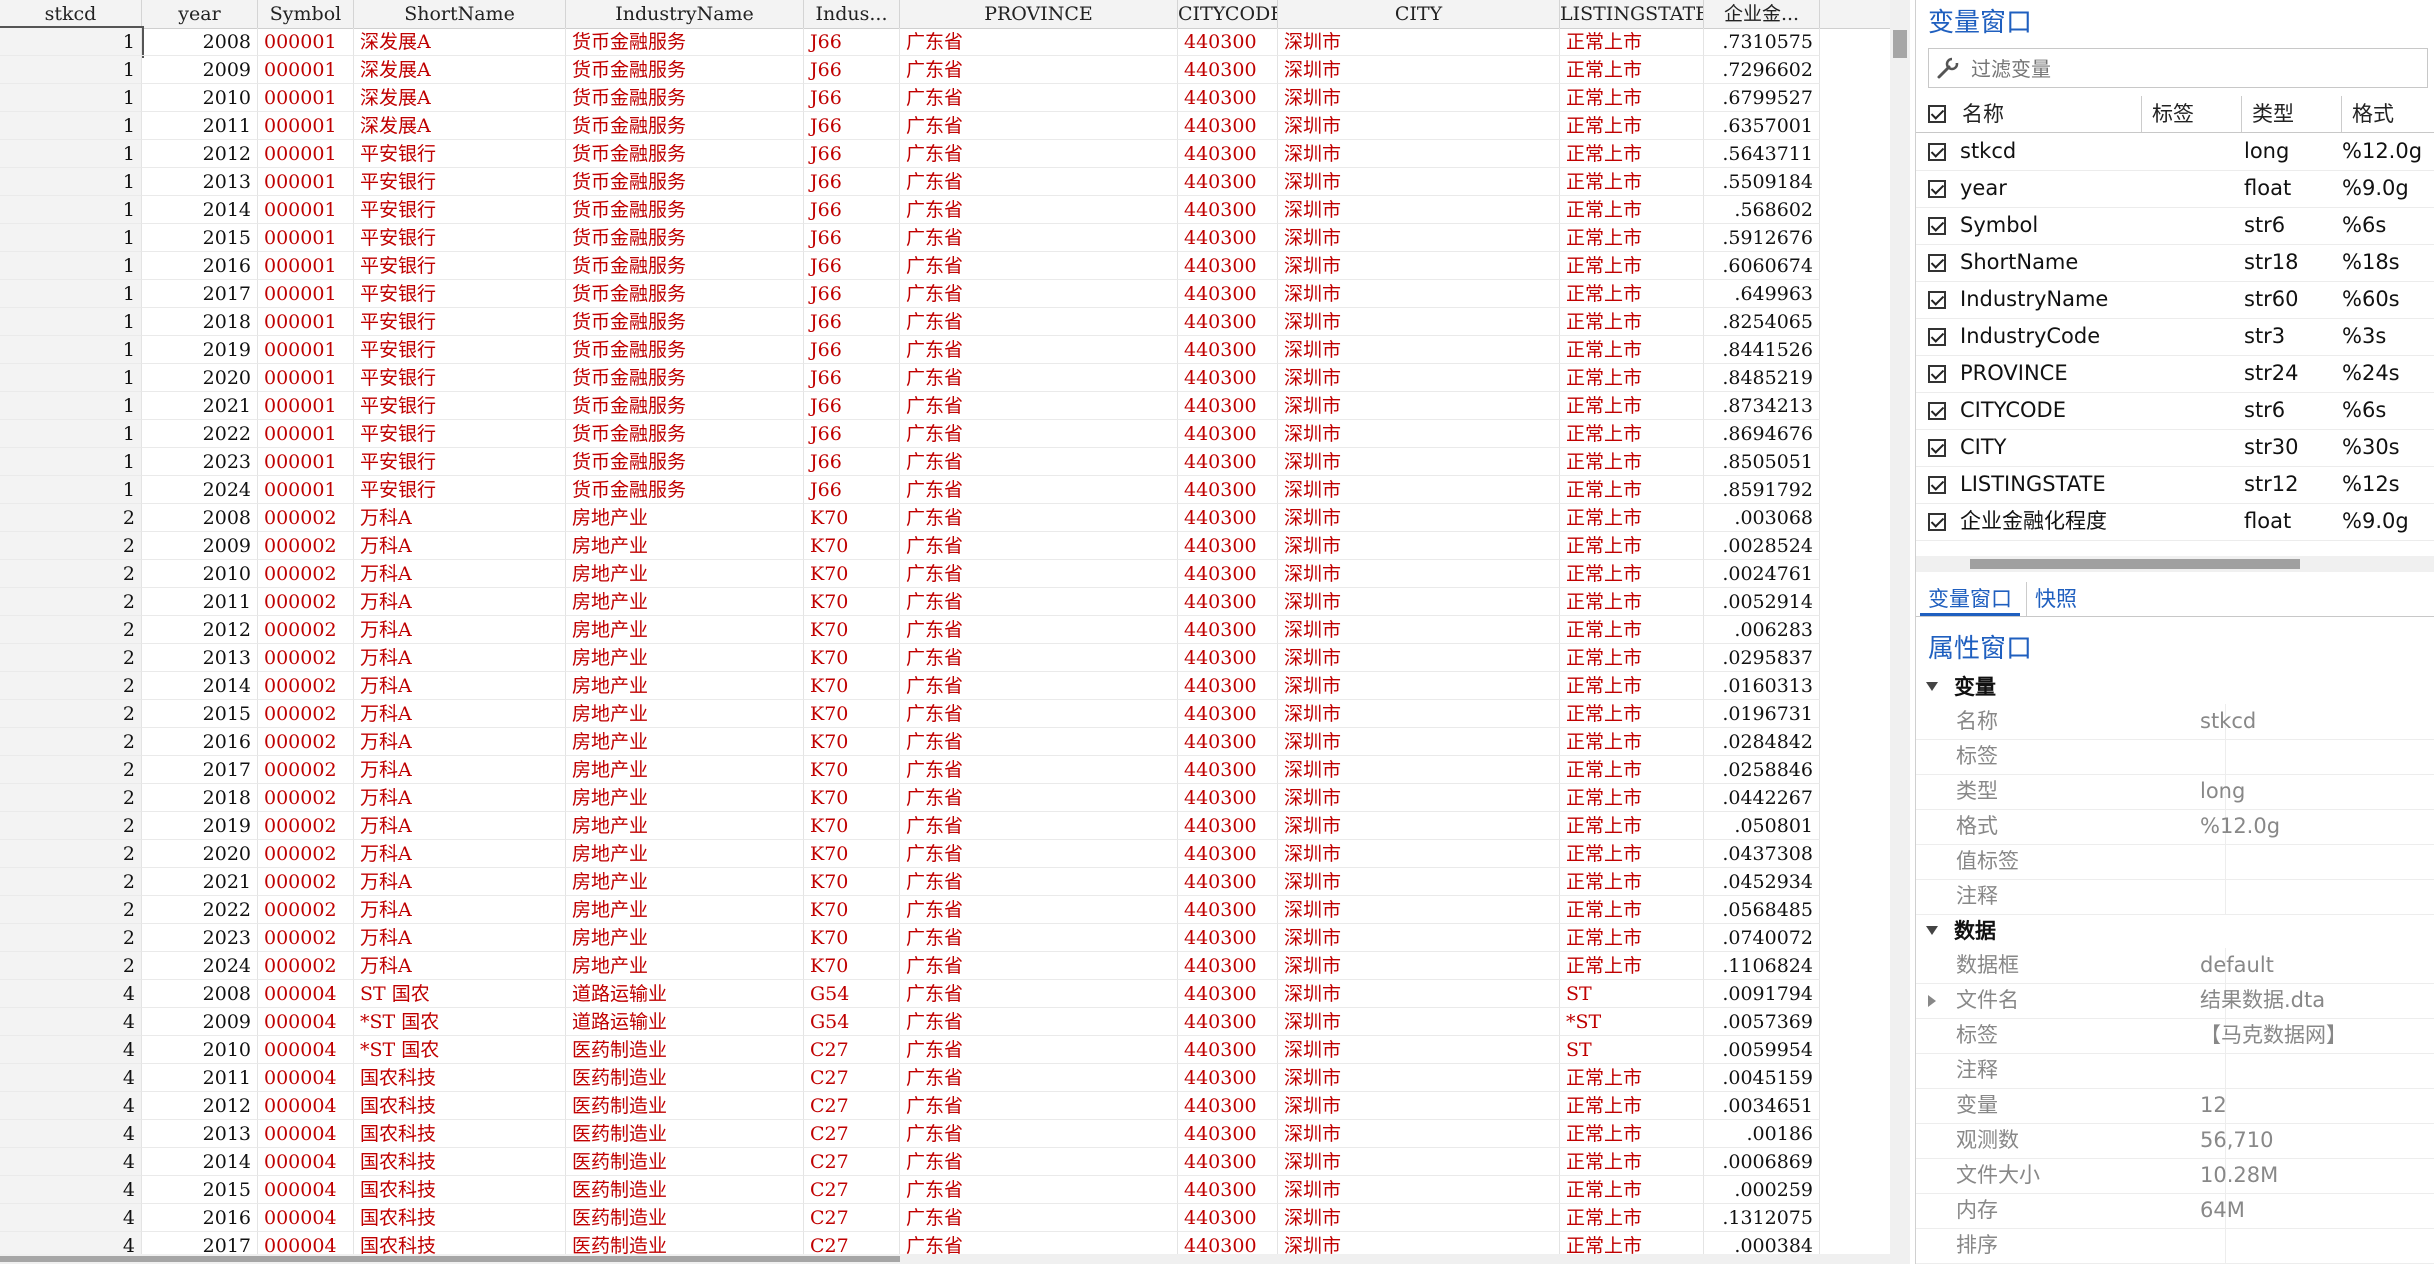 The height and width of the screenshot is (1264, 2434). What do you see at coordinates (460, 98) in the screenshot?
I see `cell-short-name: 深发展A` at bounding box center [460, 98].